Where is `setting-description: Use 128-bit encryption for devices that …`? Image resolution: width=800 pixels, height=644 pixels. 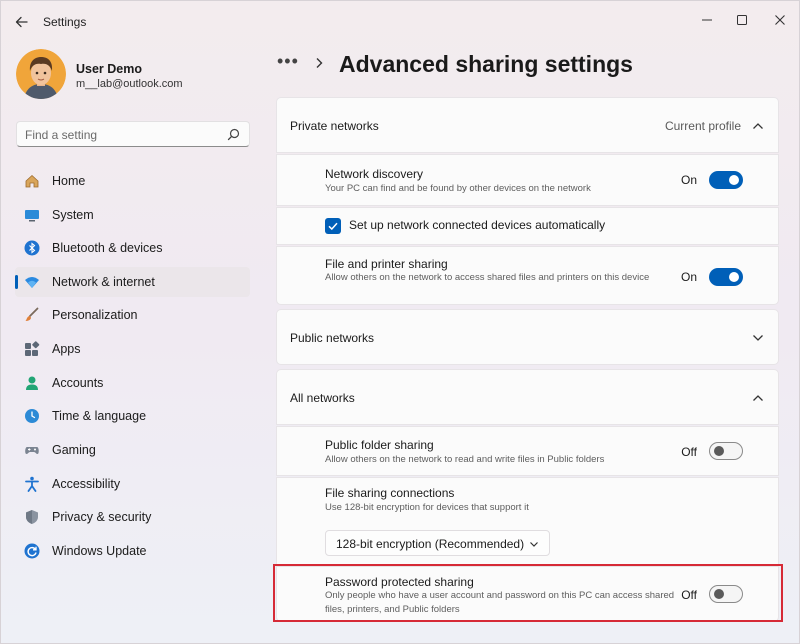
setting-description: Use 128-bit encryption for devices that … is located at coordinates (427, 507).